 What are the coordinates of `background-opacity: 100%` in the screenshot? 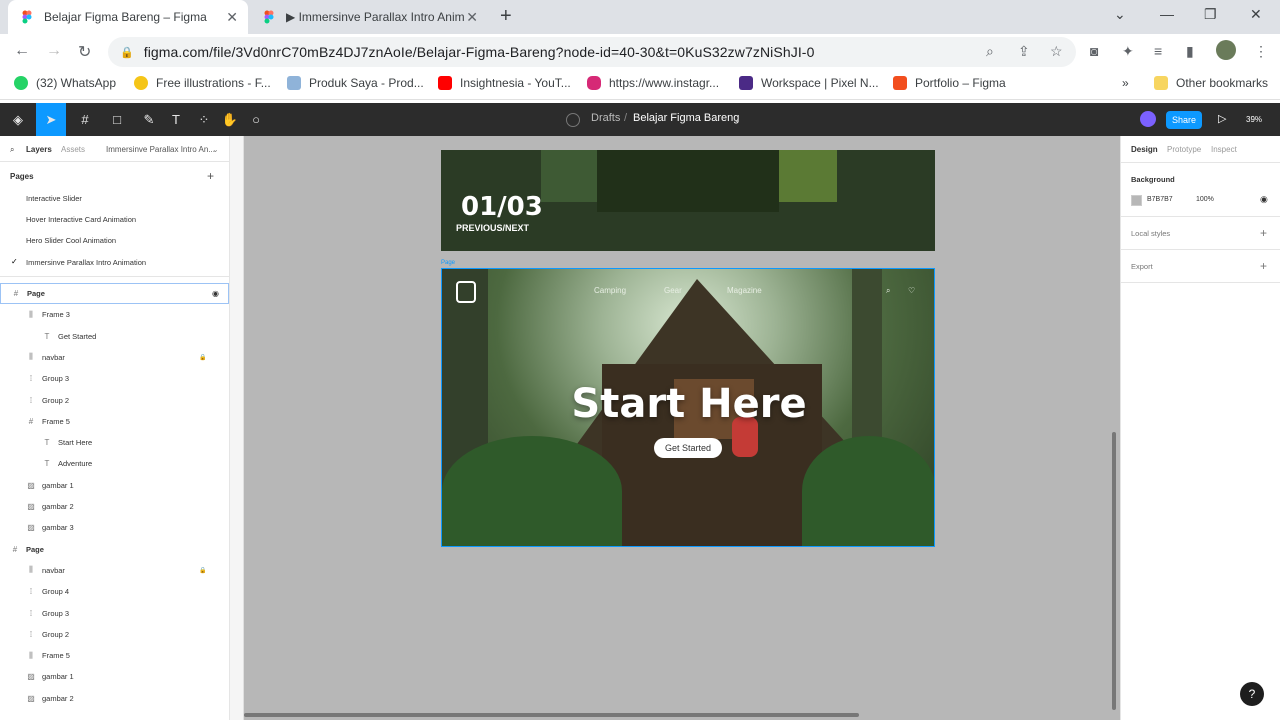 It's located at (1205, 199).